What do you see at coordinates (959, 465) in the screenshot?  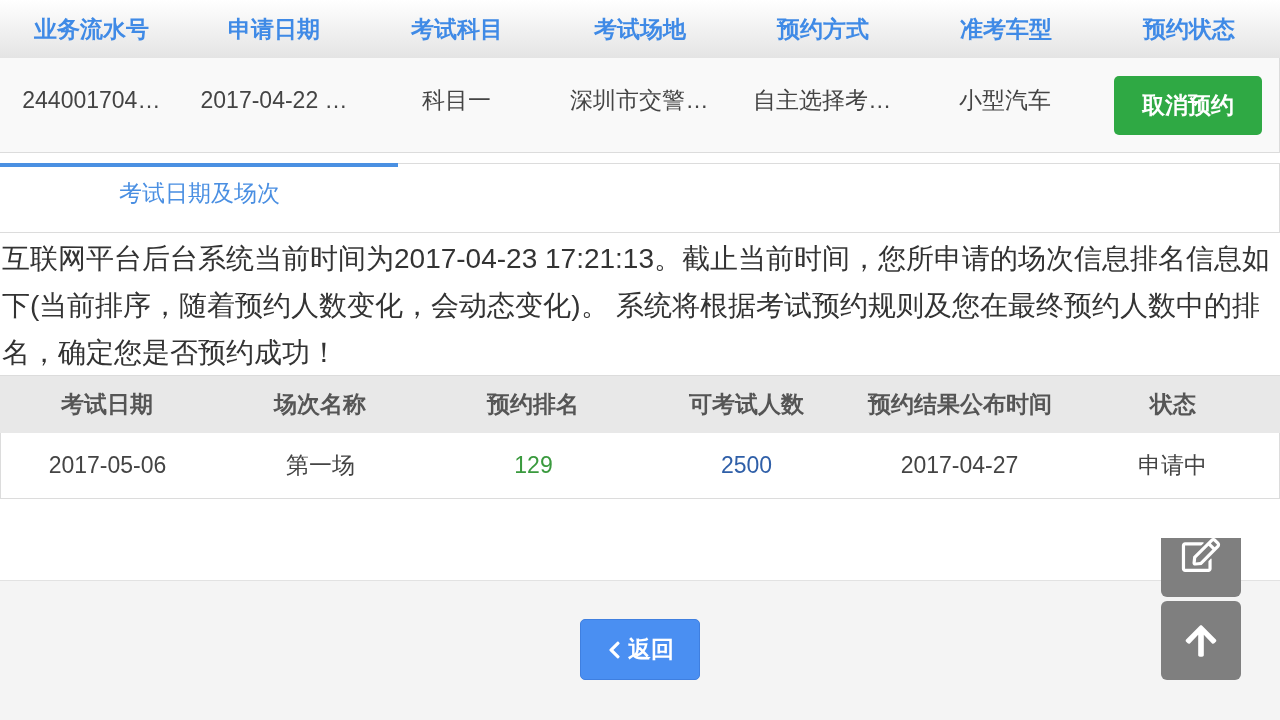 I see `table-cell-text: 2017-04-27` at bounding box center [959, 465].